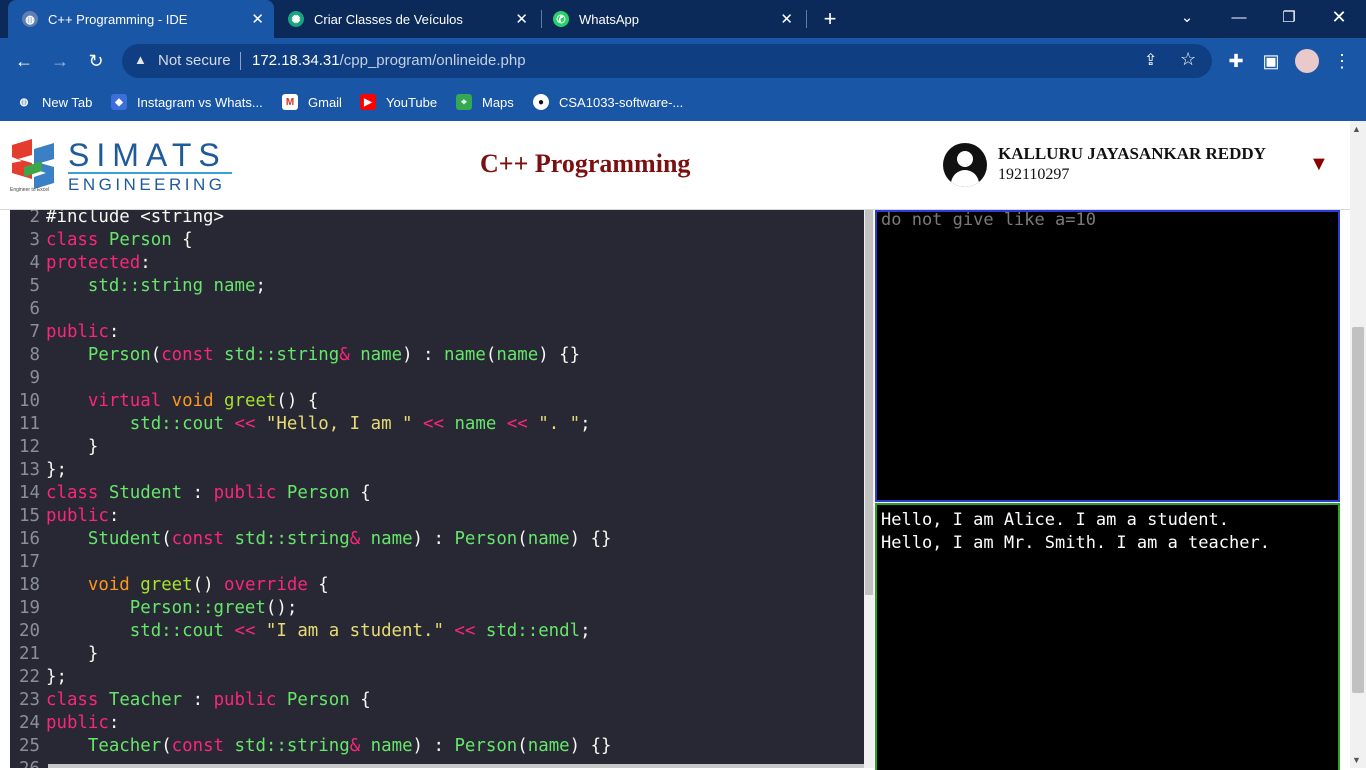 Image resolution: width=1366 pixels, height=770 pixels. What do you see at coordinates (54, 654) in the screenshot?
I see `code-line: 21 }` at bounding box center [54, 654].